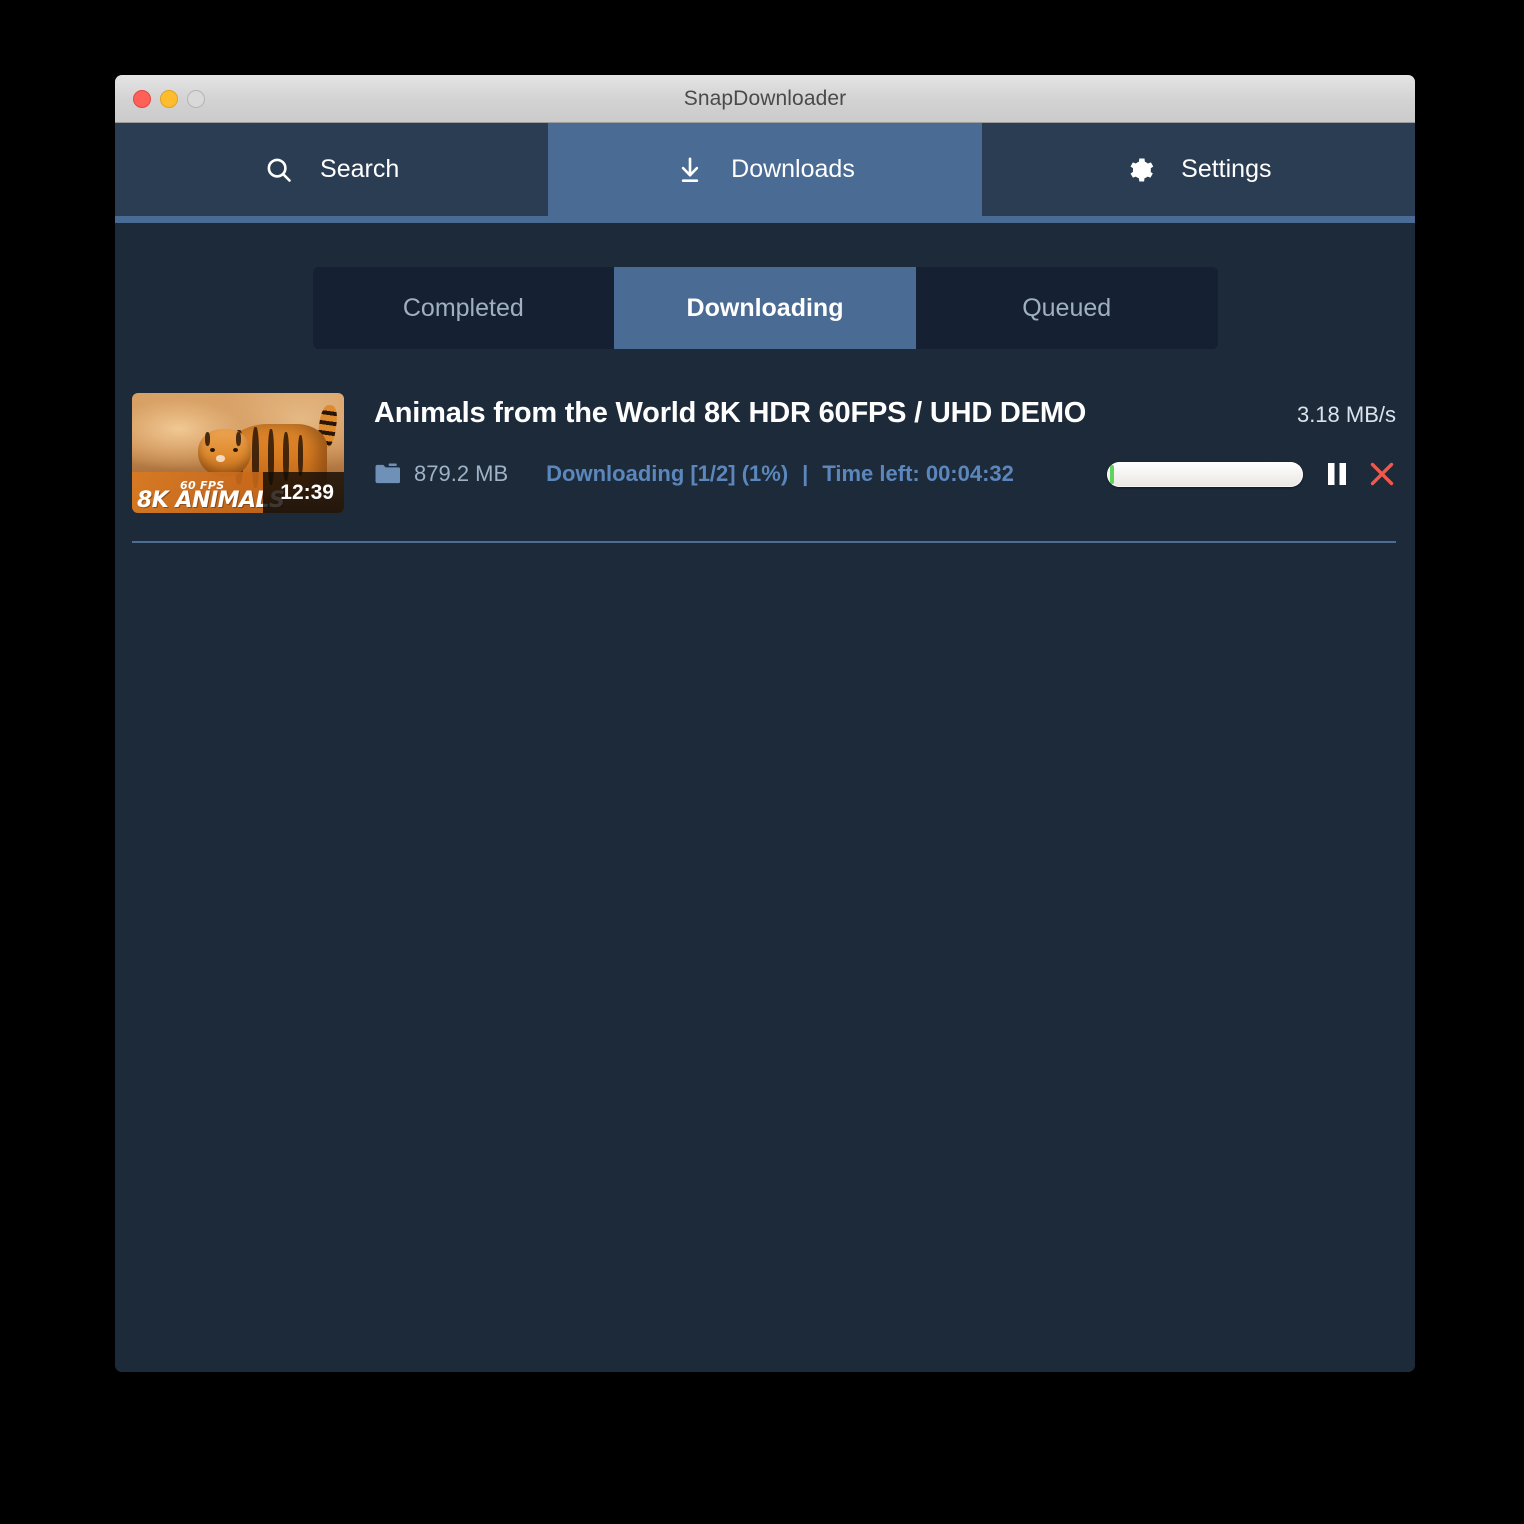 The height and width of the screenshot is (1524, 1524). I want to click on main-nav: Search Downloads Settings, so click(765, 169).